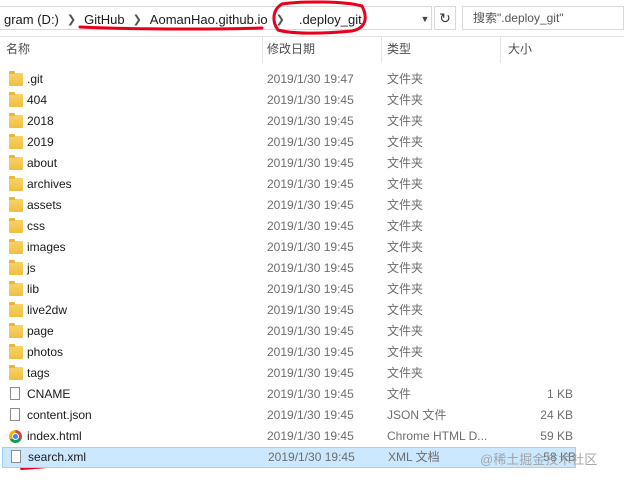 Image resolution: width=624 pixels, height=480 pixels. What do you see at coordinates (559, 394) in the screenshot?
I see `file-size: 1 KB` at bounding box center [559, 394].